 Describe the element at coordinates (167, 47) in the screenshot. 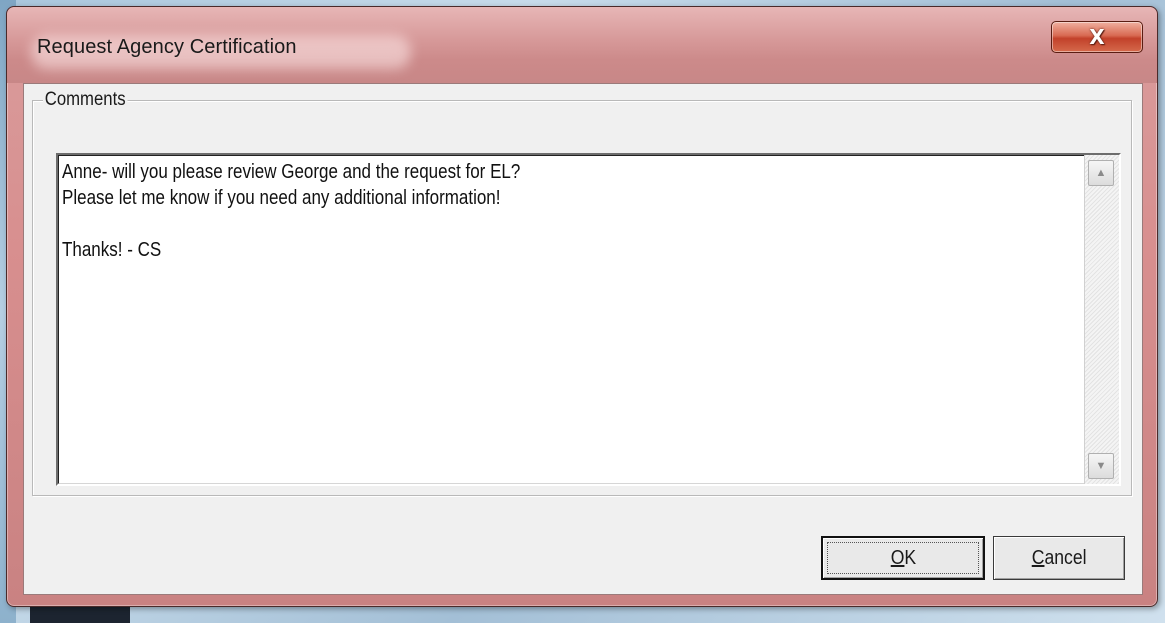

I see `window-title: Request Agency Certification` at that location.